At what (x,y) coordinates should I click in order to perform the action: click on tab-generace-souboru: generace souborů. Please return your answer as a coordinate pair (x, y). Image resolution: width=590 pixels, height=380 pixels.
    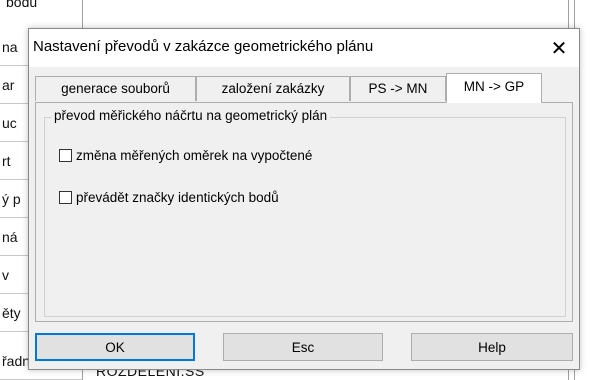
    Looking at the image, I should click on (115, 88).